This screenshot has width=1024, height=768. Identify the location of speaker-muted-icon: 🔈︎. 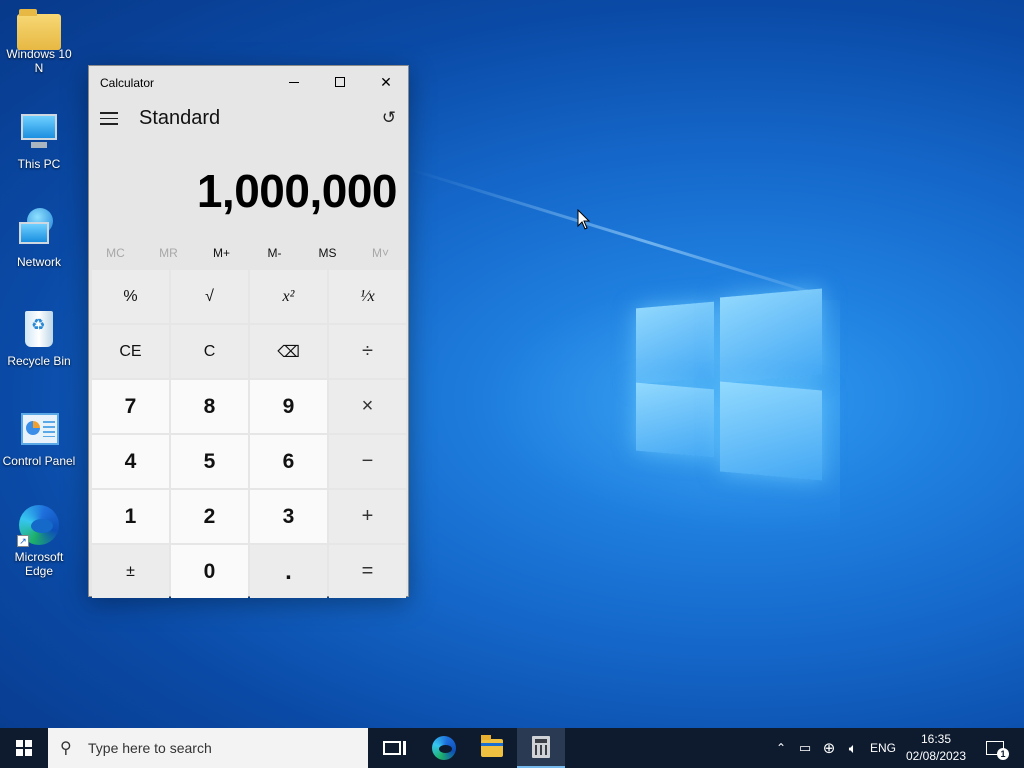
(853, 747).